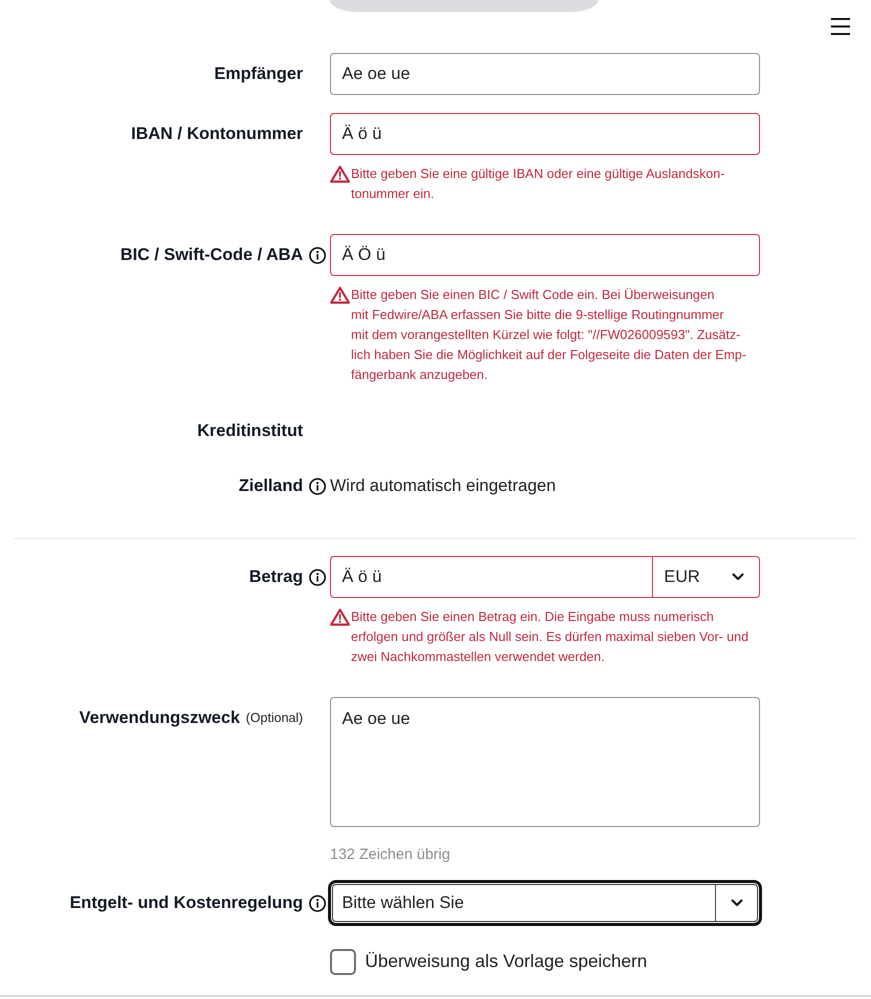 This screenshot has height=999, width=871. What do you see at coordinates (250, 431) in the screenshot?
I see `field-label: Kreditinstitut` at bounding box center [250, 431].